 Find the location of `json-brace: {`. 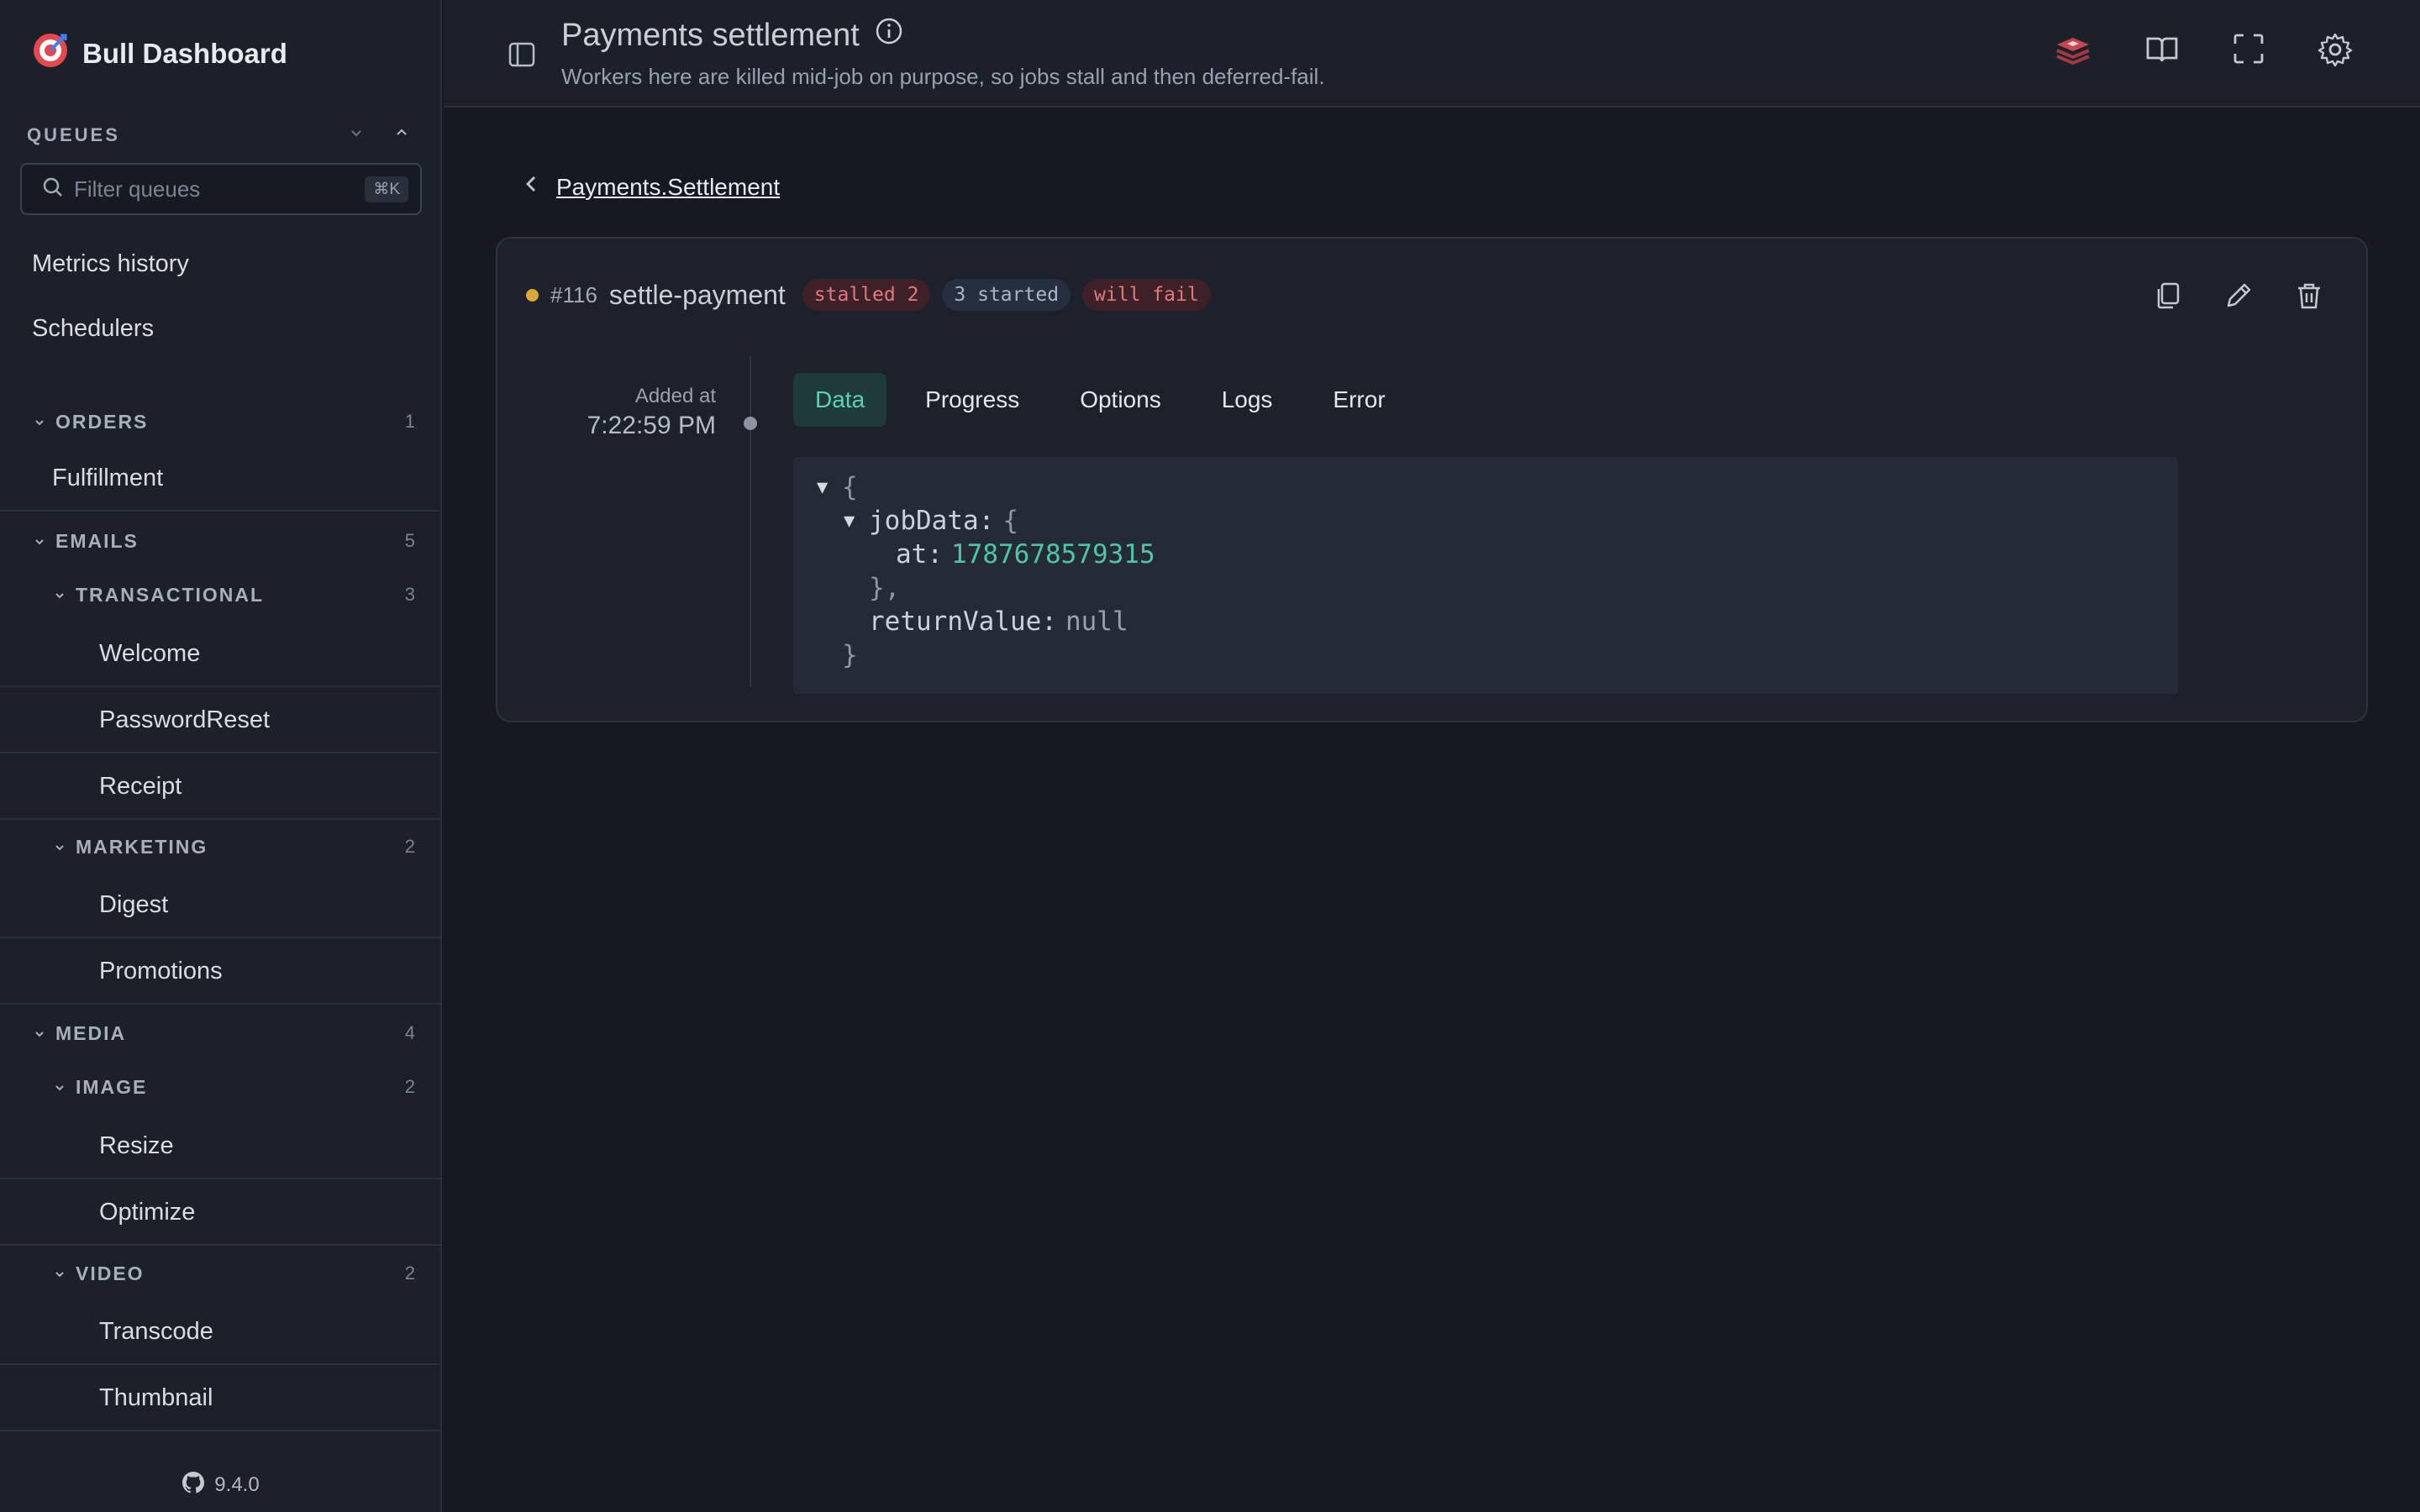

json-brace: { is located at coordinates (850, 487).